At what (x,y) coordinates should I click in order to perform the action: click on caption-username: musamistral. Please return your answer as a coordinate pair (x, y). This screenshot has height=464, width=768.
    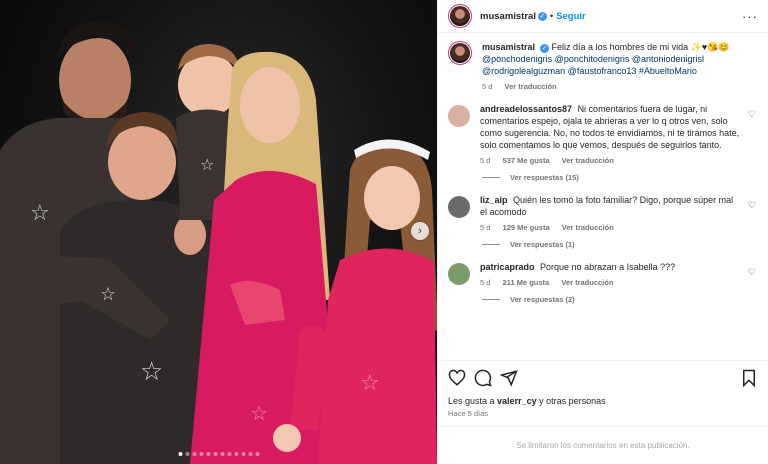
    Looking at the image, I should click on (508, 47).